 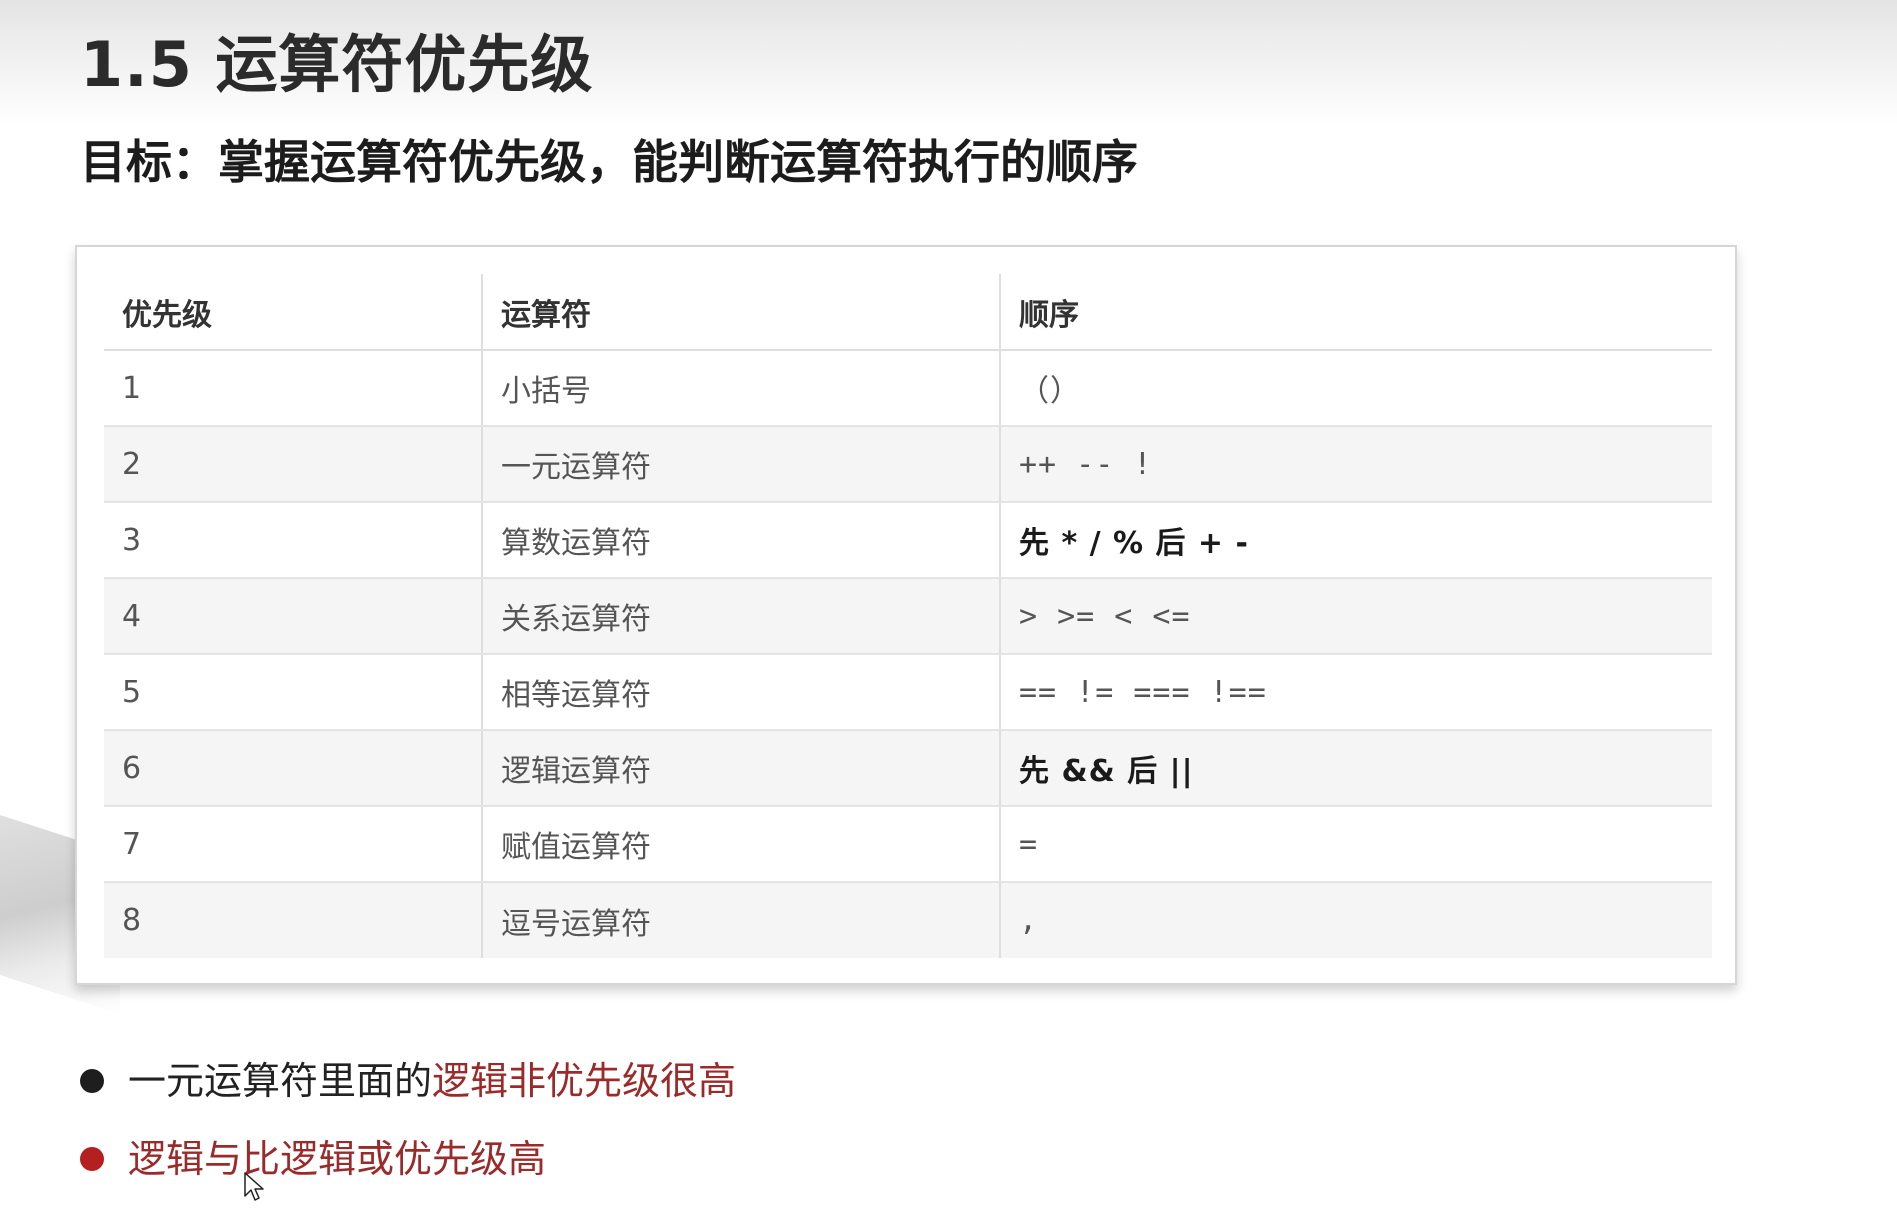 I want to click on table-row: 7 赋值运算符 =, so click(x=908, y=844).